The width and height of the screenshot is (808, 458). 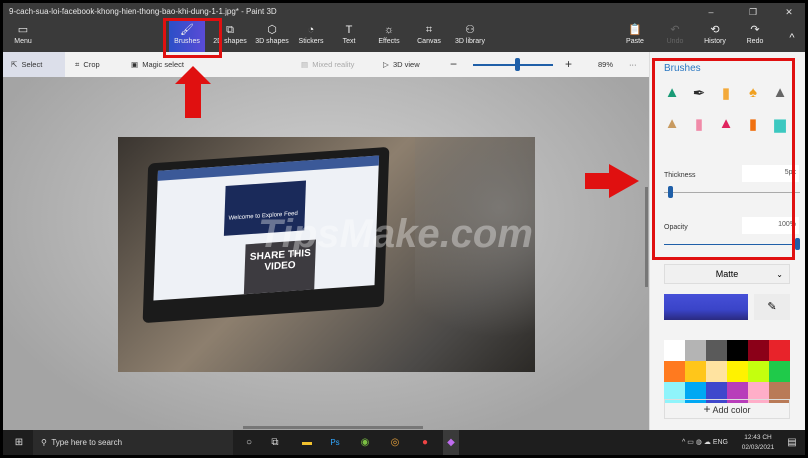 I want to click on system-tray: ^ ▭ ◍ ☁ ENG, so click(x=705, y=442).